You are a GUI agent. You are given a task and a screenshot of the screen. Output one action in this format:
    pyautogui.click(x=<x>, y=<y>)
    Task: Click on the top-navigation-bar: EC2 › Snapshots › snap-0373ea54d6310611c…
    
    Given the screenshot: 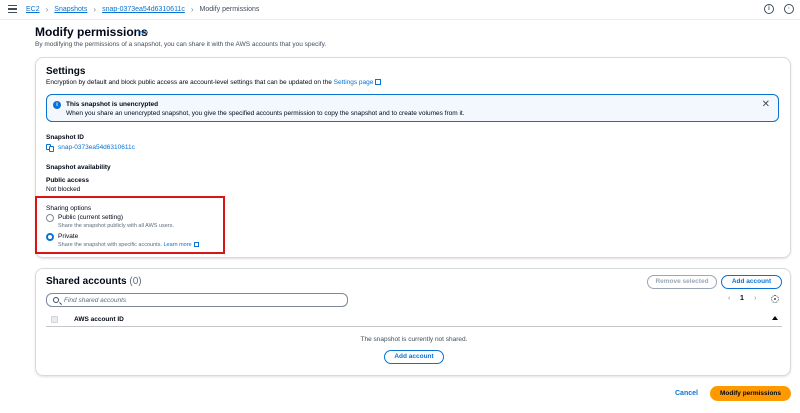 What is the action you would take?
    pyautogui.click(x=400, y=10)
    